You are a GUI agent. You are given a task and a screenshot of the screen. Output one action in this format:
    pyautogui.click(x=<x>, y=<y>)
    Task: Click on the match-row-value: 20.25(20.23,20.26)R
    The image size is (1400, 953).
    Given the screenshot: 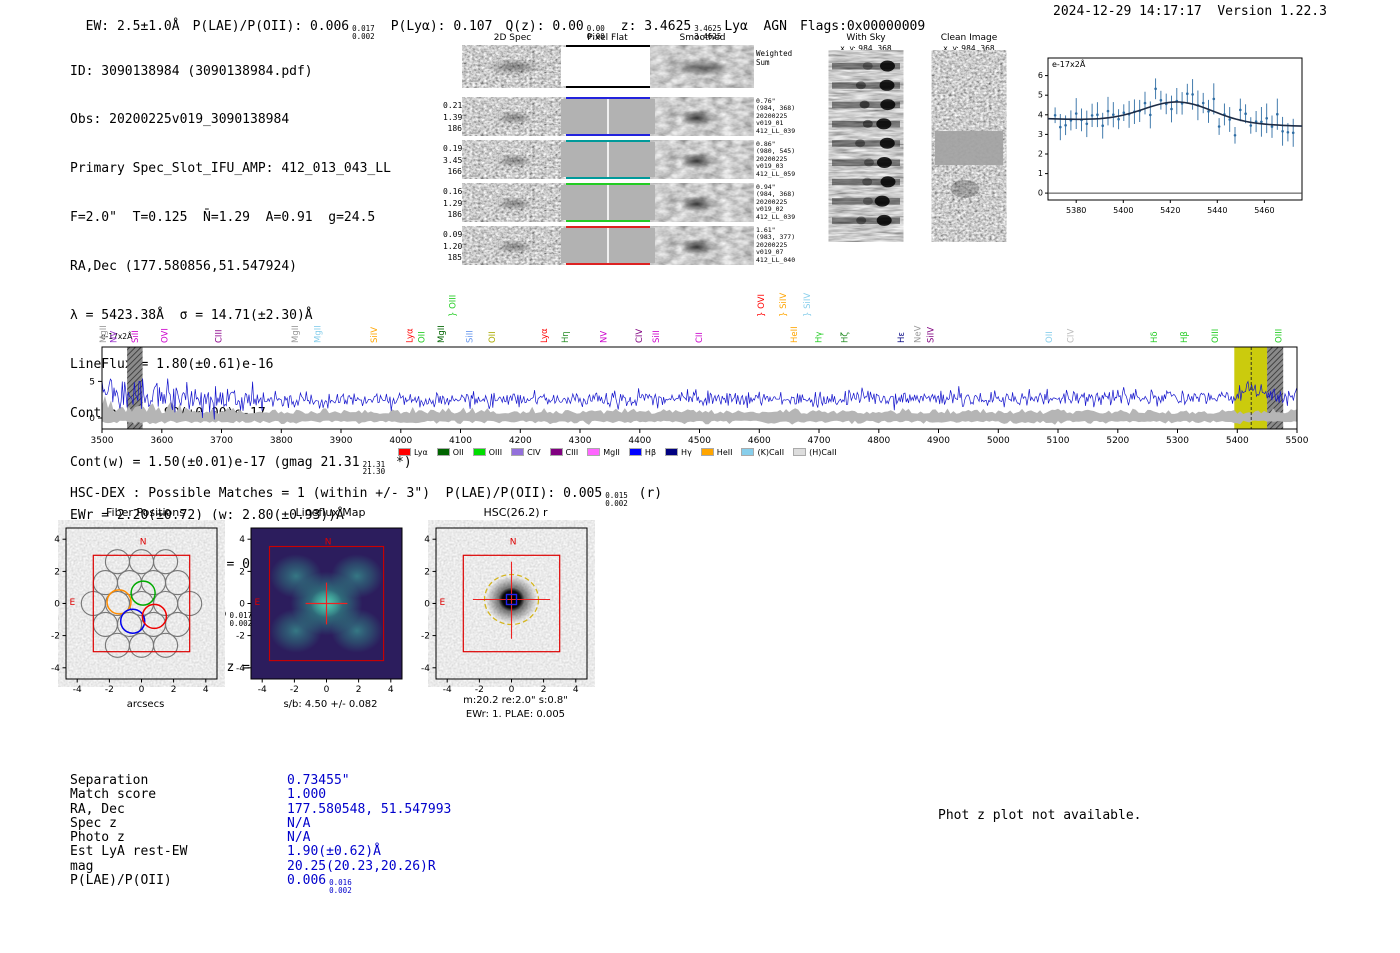 What is the action you would take?
    pyautogui.click(x=361, y=866)
    